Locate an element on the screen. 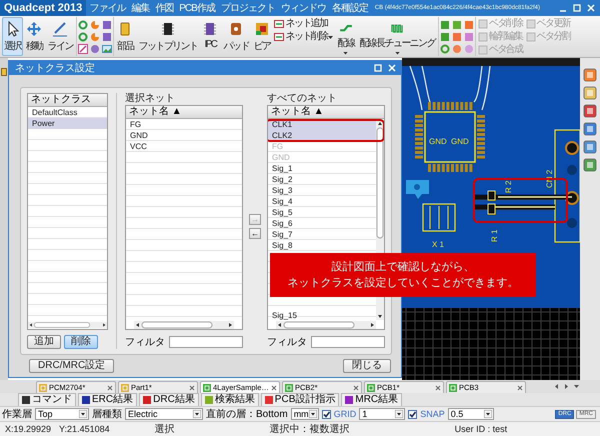 The height and width of the screenshot is (436, 600). panel-tab: コマンド is located at coordinates (47, 399).